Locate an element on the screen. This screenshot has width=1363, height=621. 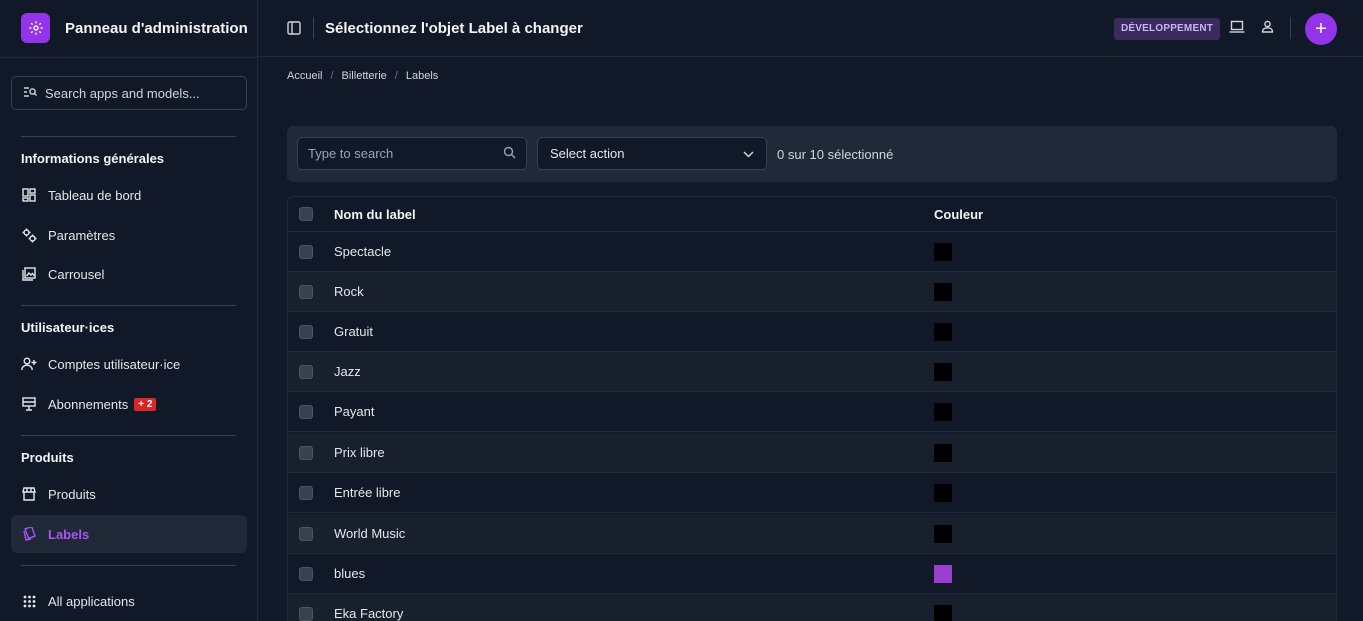
sidebar-item-tableau-de-bord: Tableau de bord is located at coordinates (129, 195).